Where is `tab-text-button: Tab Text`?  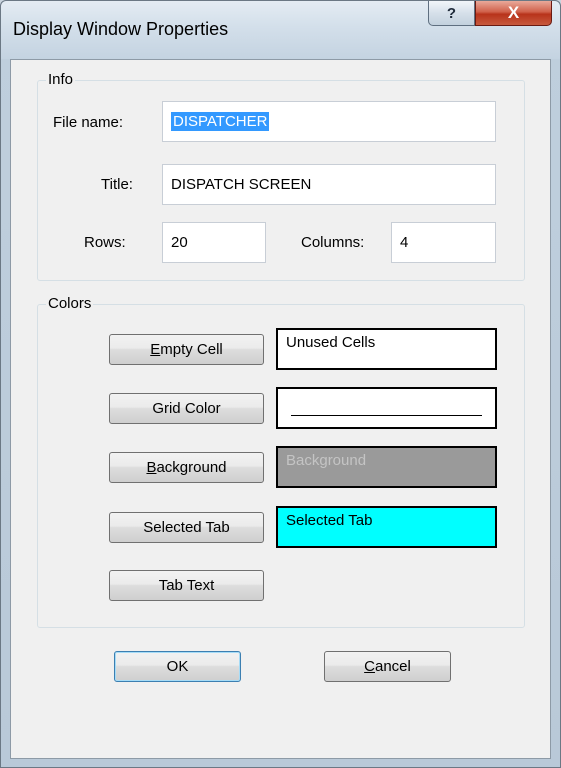
tab-text-button: Tab Text is located at coordinates (186, 585).